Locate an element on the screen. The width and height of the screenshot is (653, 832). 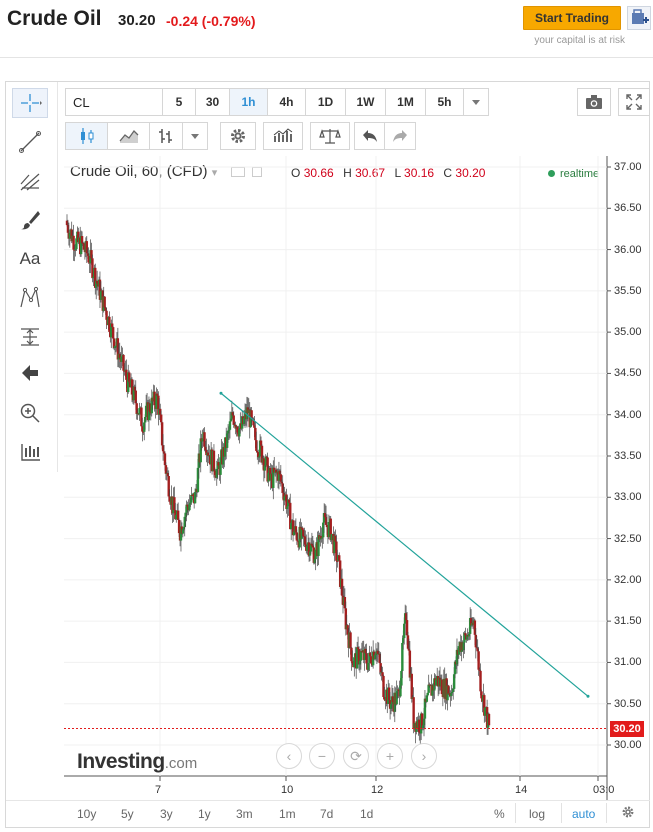
x-tick-label: 7 is located at coordinates (158, 790).